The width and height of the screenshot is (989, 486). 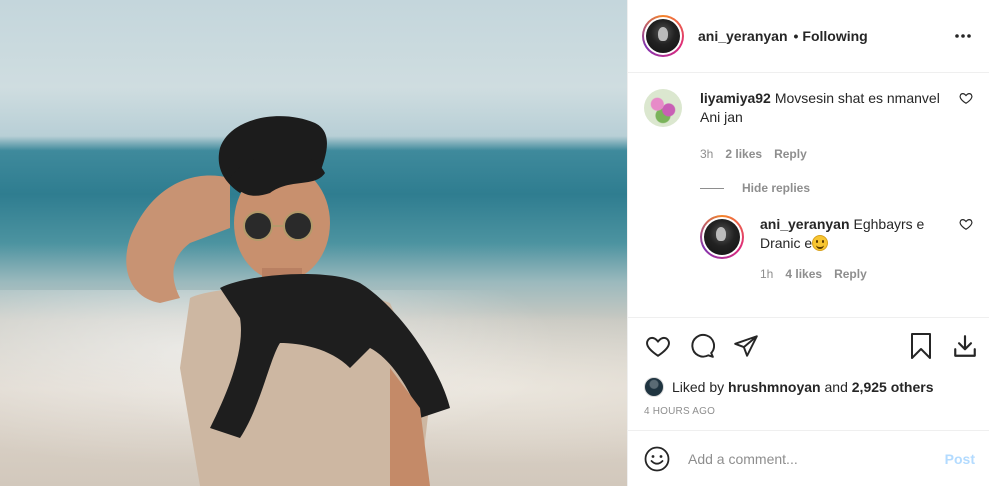 I want to click on author-avatar-image, so click(x=663, y=36).